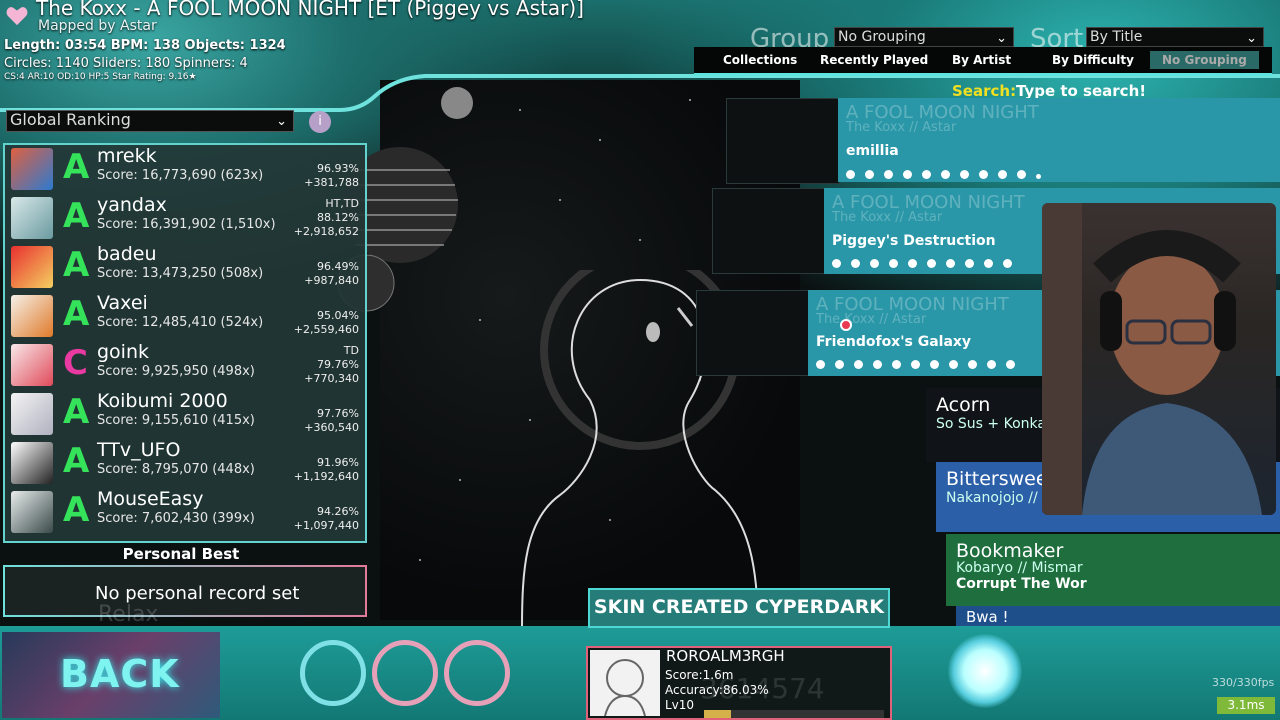 The height and width of the screenshot is (720, 1280). What do you see at coordinates (120, 674) in the screenshot?
I see `back-button-label: BACK` at bounding box center [120, 674].